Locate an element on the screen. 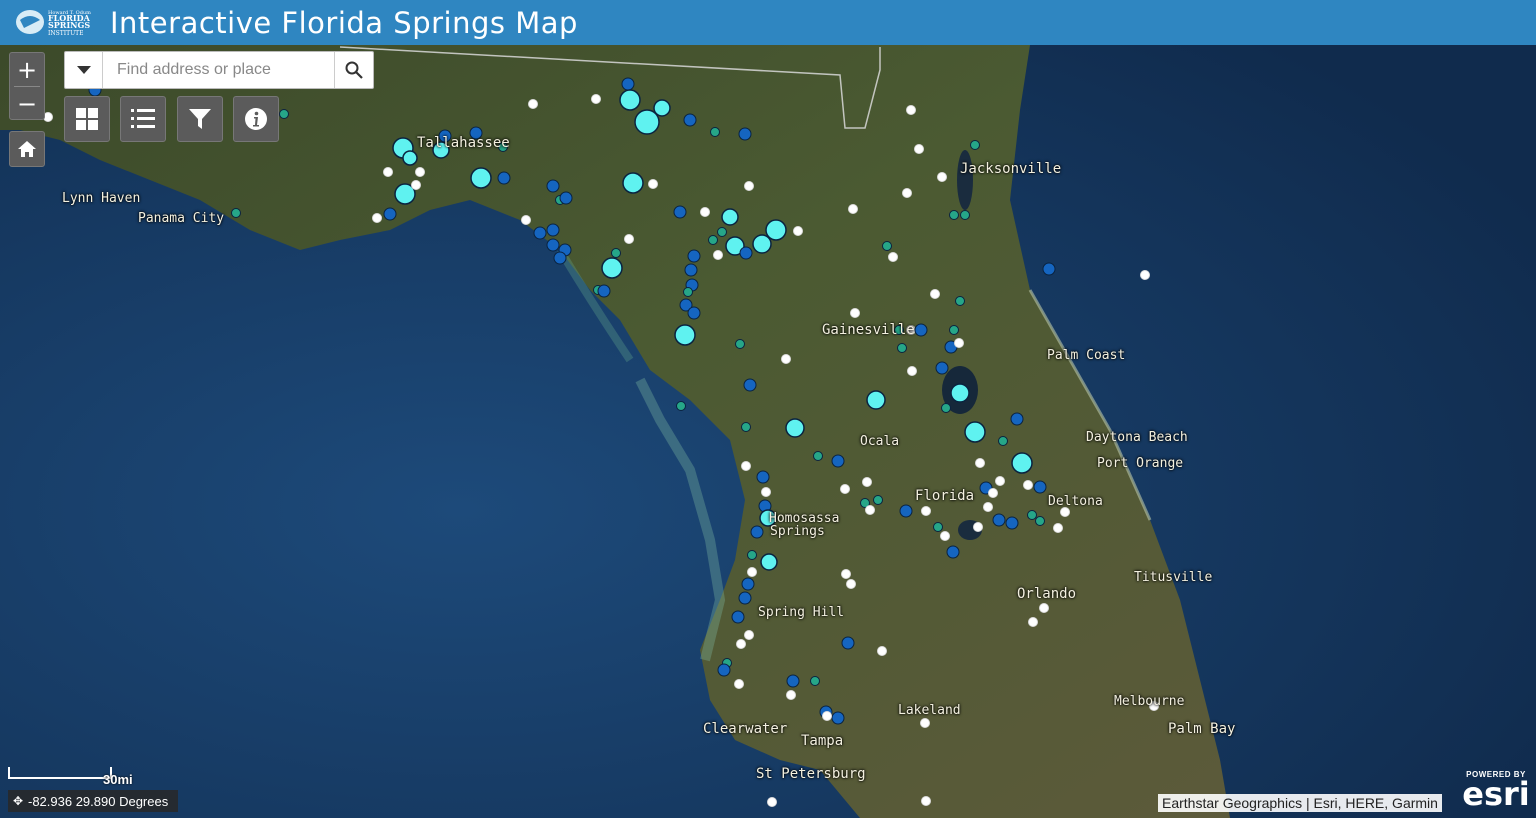  info-button is located at coordinates (256, 119).